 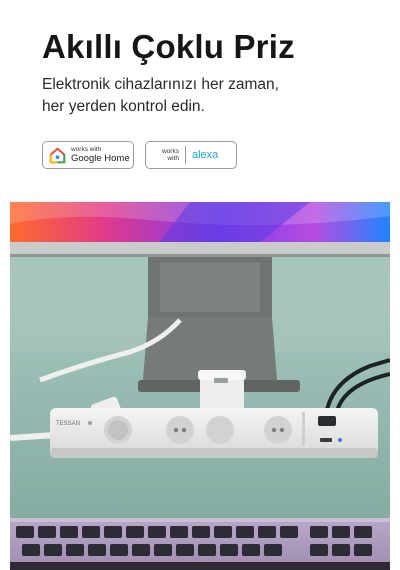 I want to click on google-home-icon, so click(x=57, y=155).